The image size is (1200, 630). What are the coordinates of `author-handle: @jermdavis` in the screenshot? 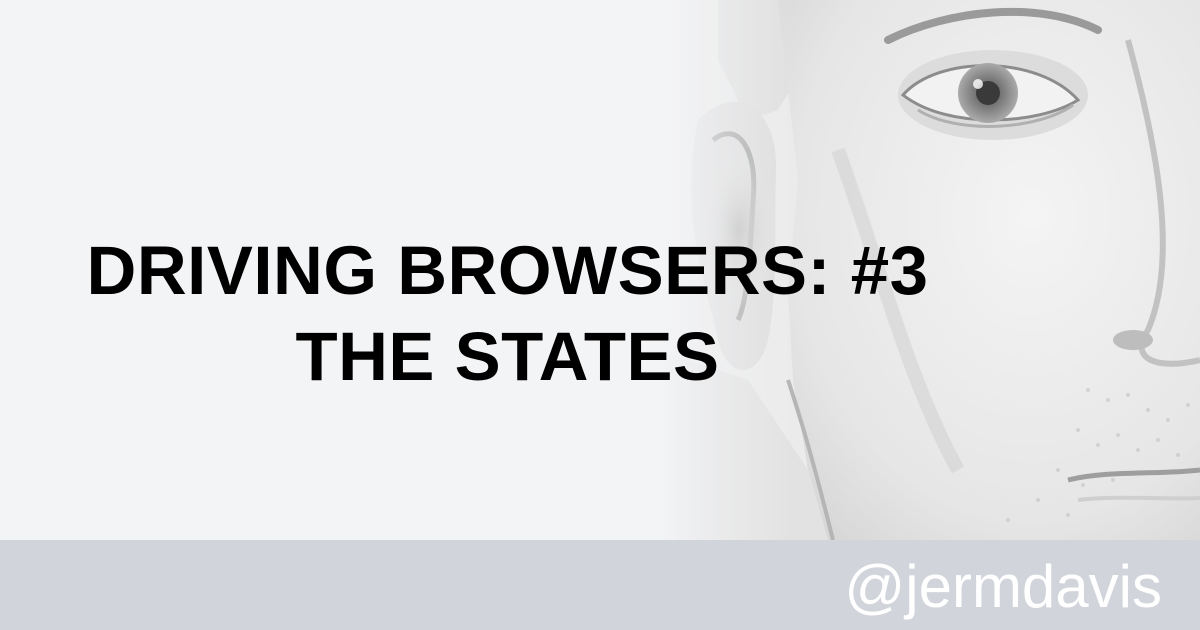 It's located at (1003, 586).